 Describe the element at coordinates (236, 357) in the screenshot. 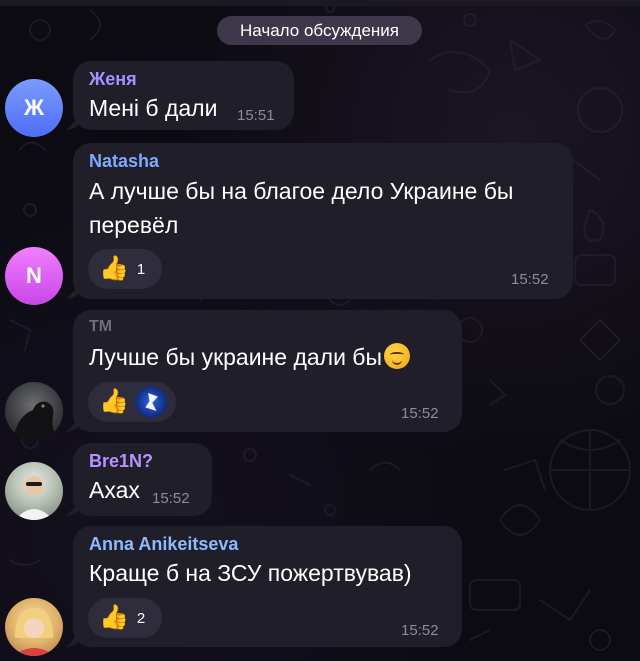

I see `message-text-content: Лучше бы украине дали бы` at that location.